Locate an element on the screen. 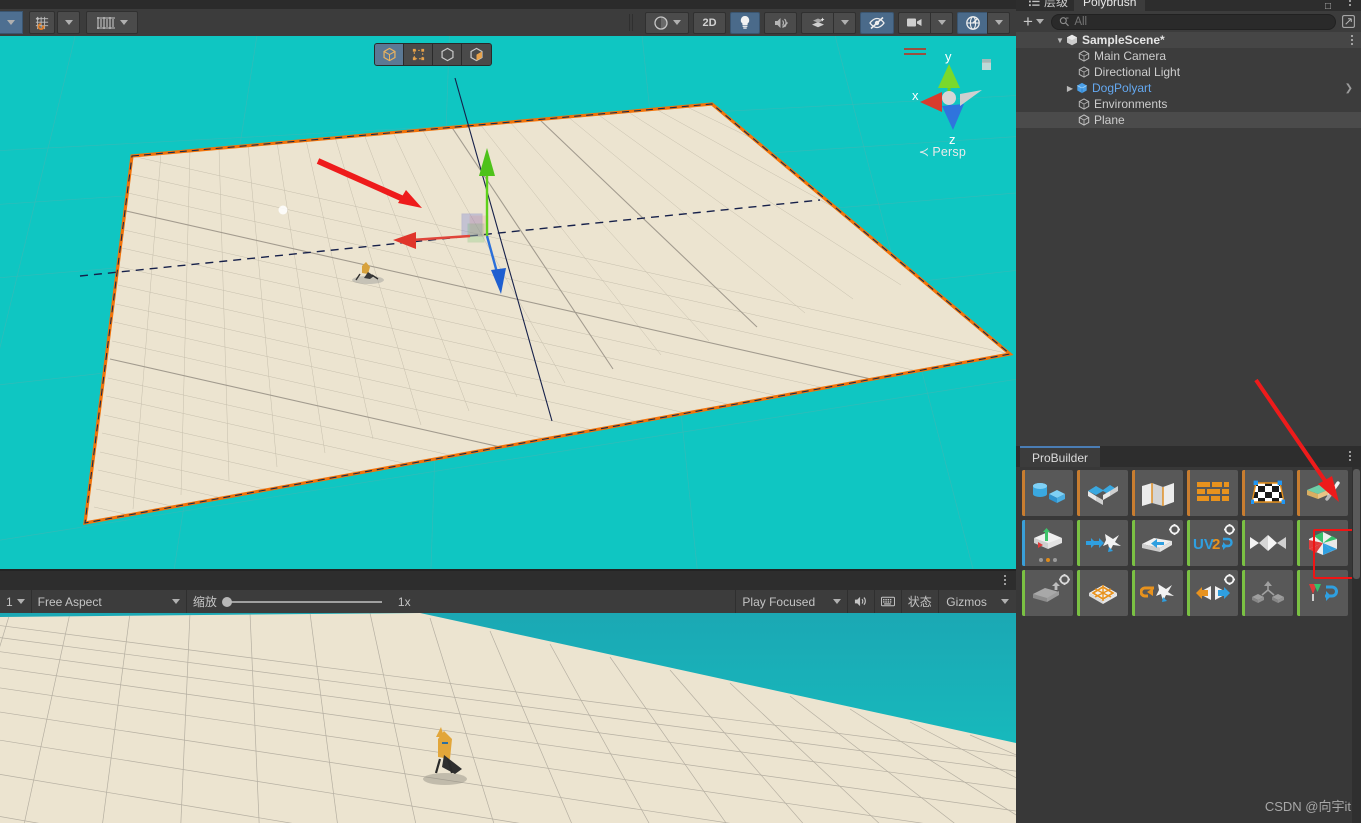 The image size is (1361, 823). effects-icon is located at coordinates (817, 22).